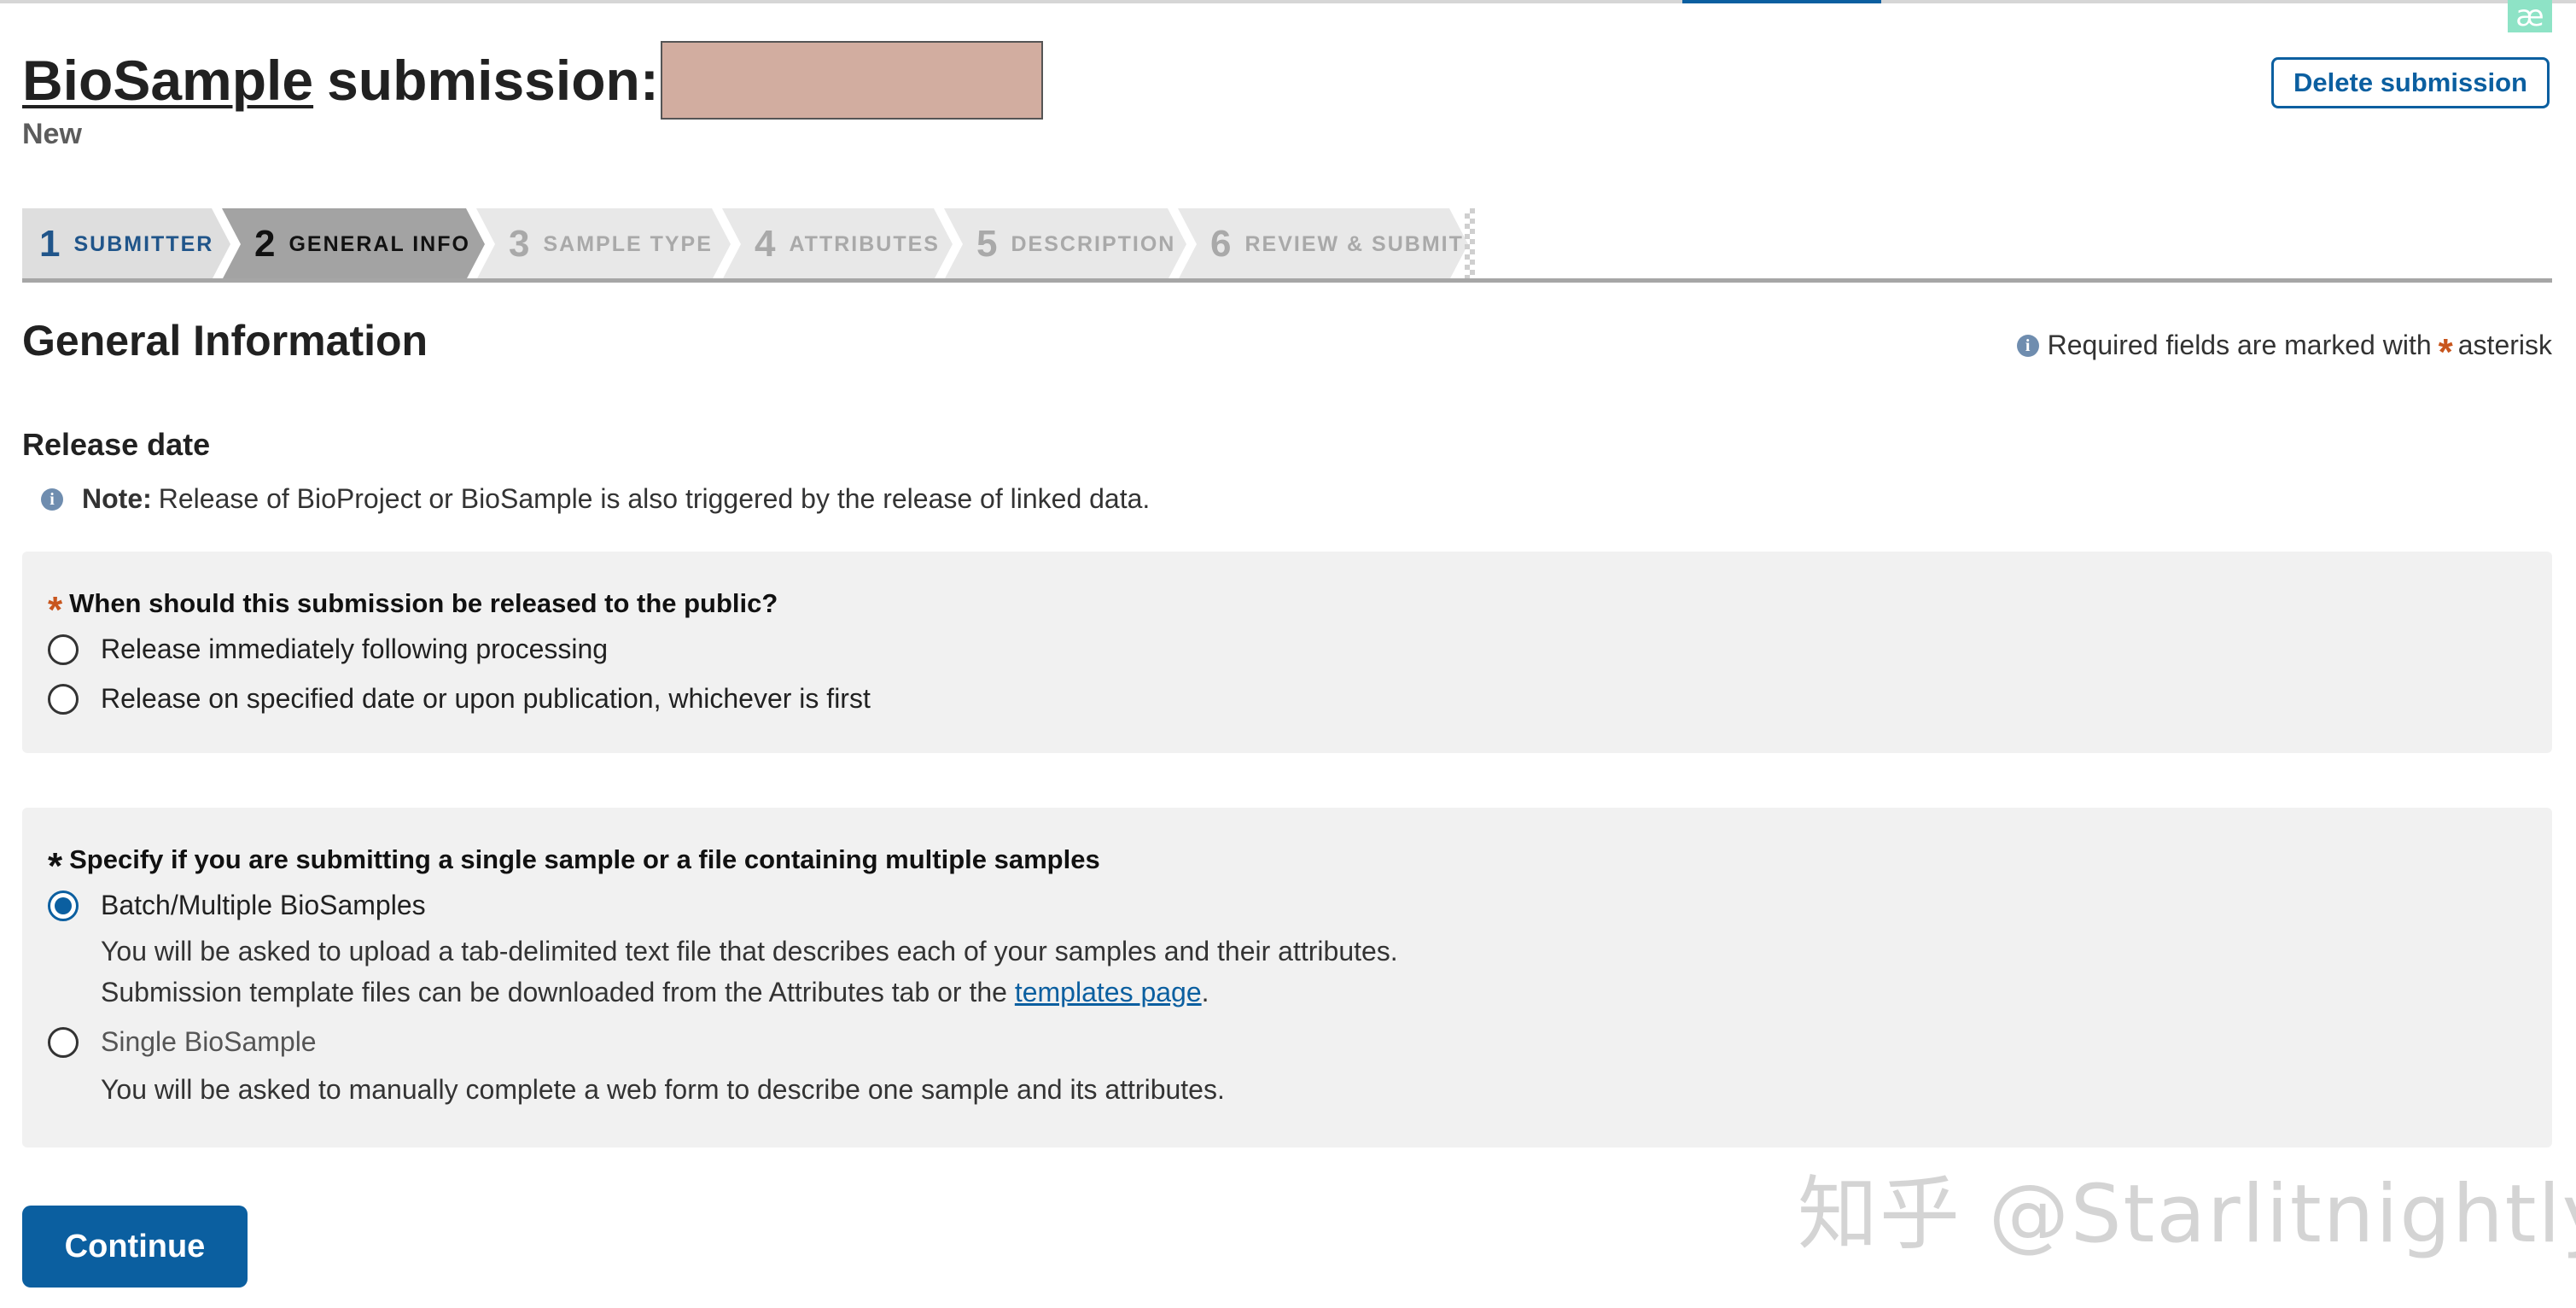 This screenshot has width=2576, height=1308. Describe the element at coordinates (63, 905) in the screenshot. I see `radio-button-selected` at that location.